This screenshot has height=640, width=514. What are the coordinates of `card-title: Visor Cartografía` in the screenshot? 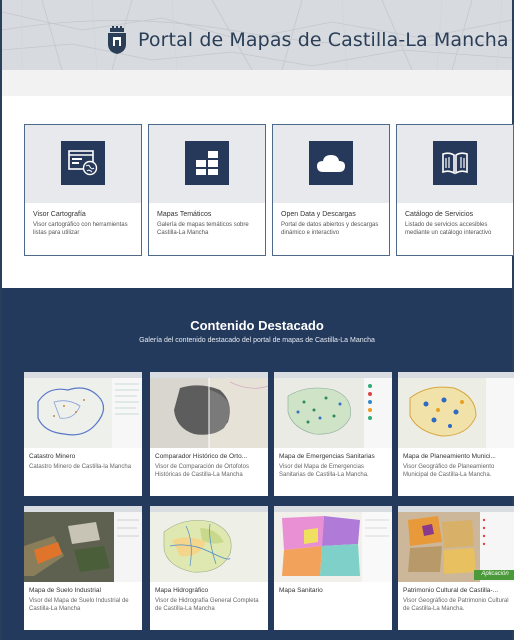 It's located at (59, 214).